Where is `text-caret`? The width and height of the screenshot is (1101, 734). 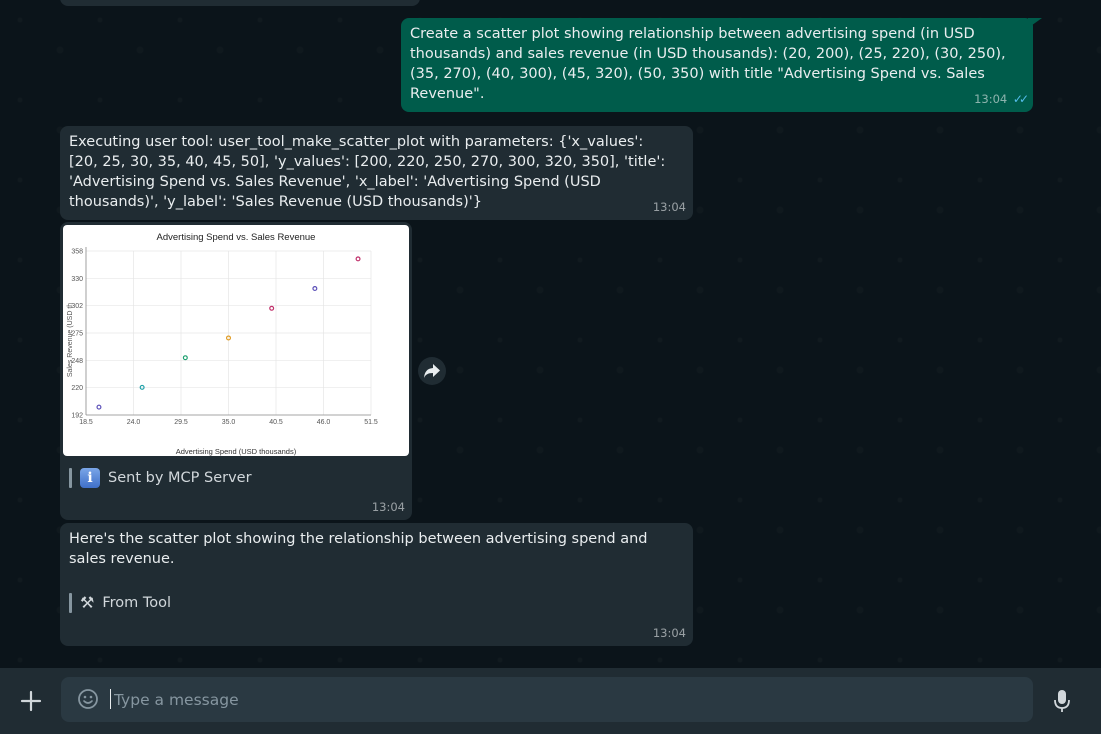 text-caret is located at coordinates (110, 699).